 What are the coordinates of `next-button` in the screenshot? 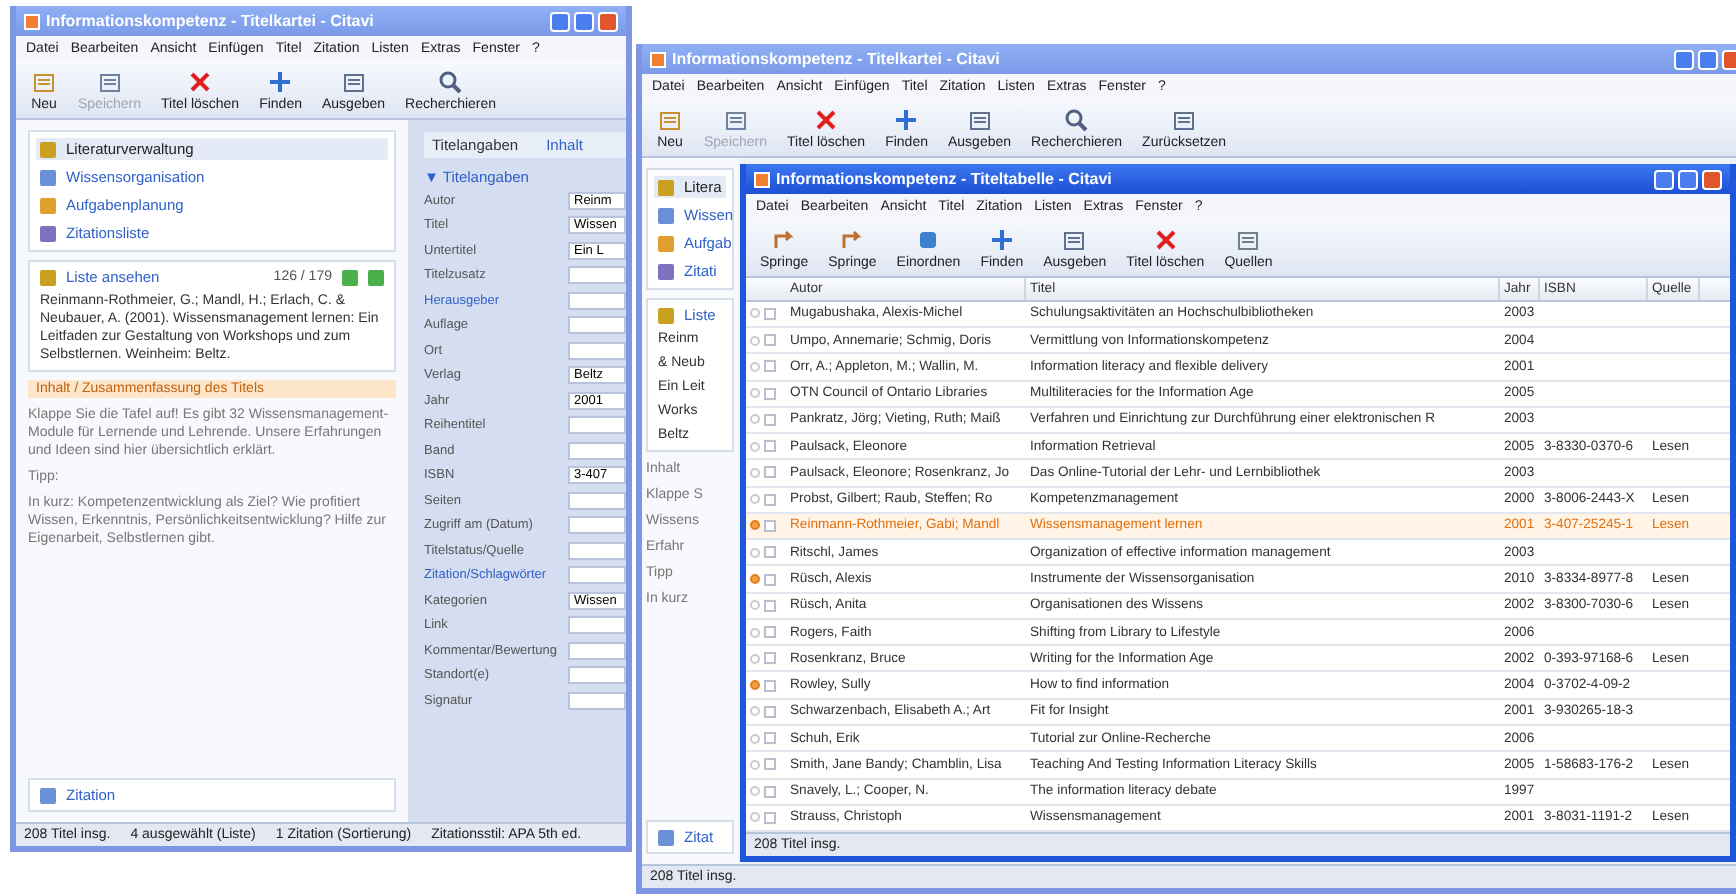 It's located at (376, 277).